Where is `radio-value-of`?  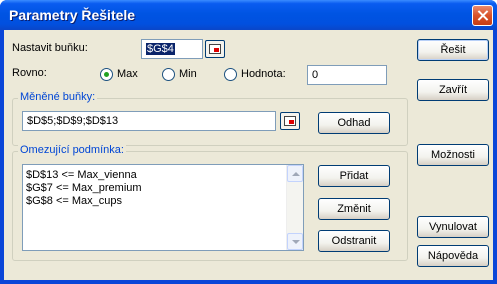
radio-value-of is located at coordinates (230, 74).